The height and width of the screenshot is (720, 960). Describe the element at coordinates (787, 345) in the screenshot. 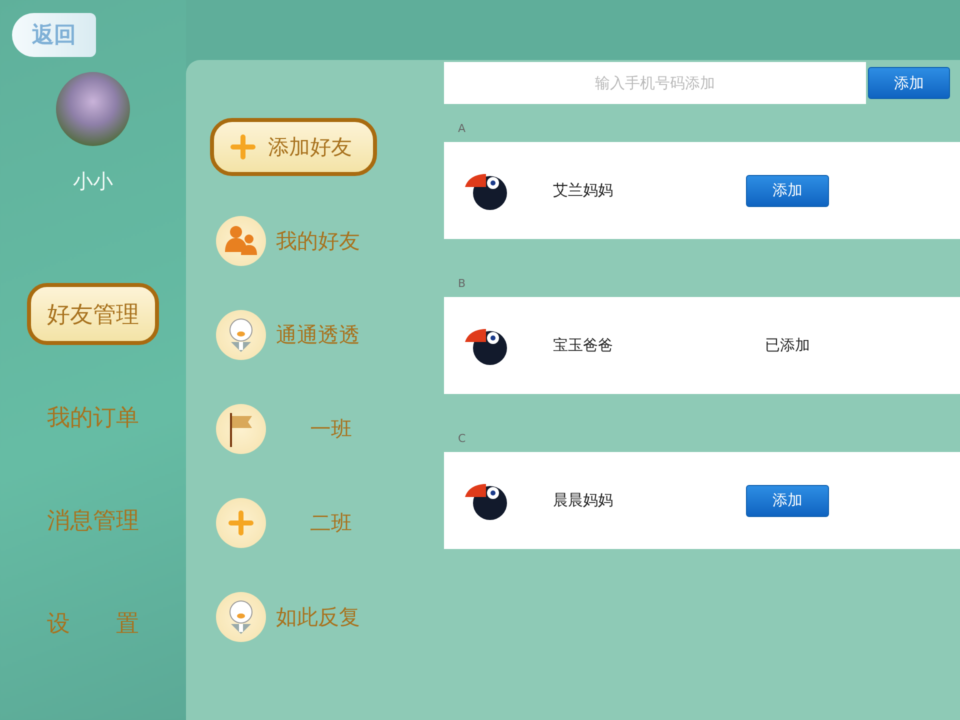

I see `added-status: 已添加` at that location.